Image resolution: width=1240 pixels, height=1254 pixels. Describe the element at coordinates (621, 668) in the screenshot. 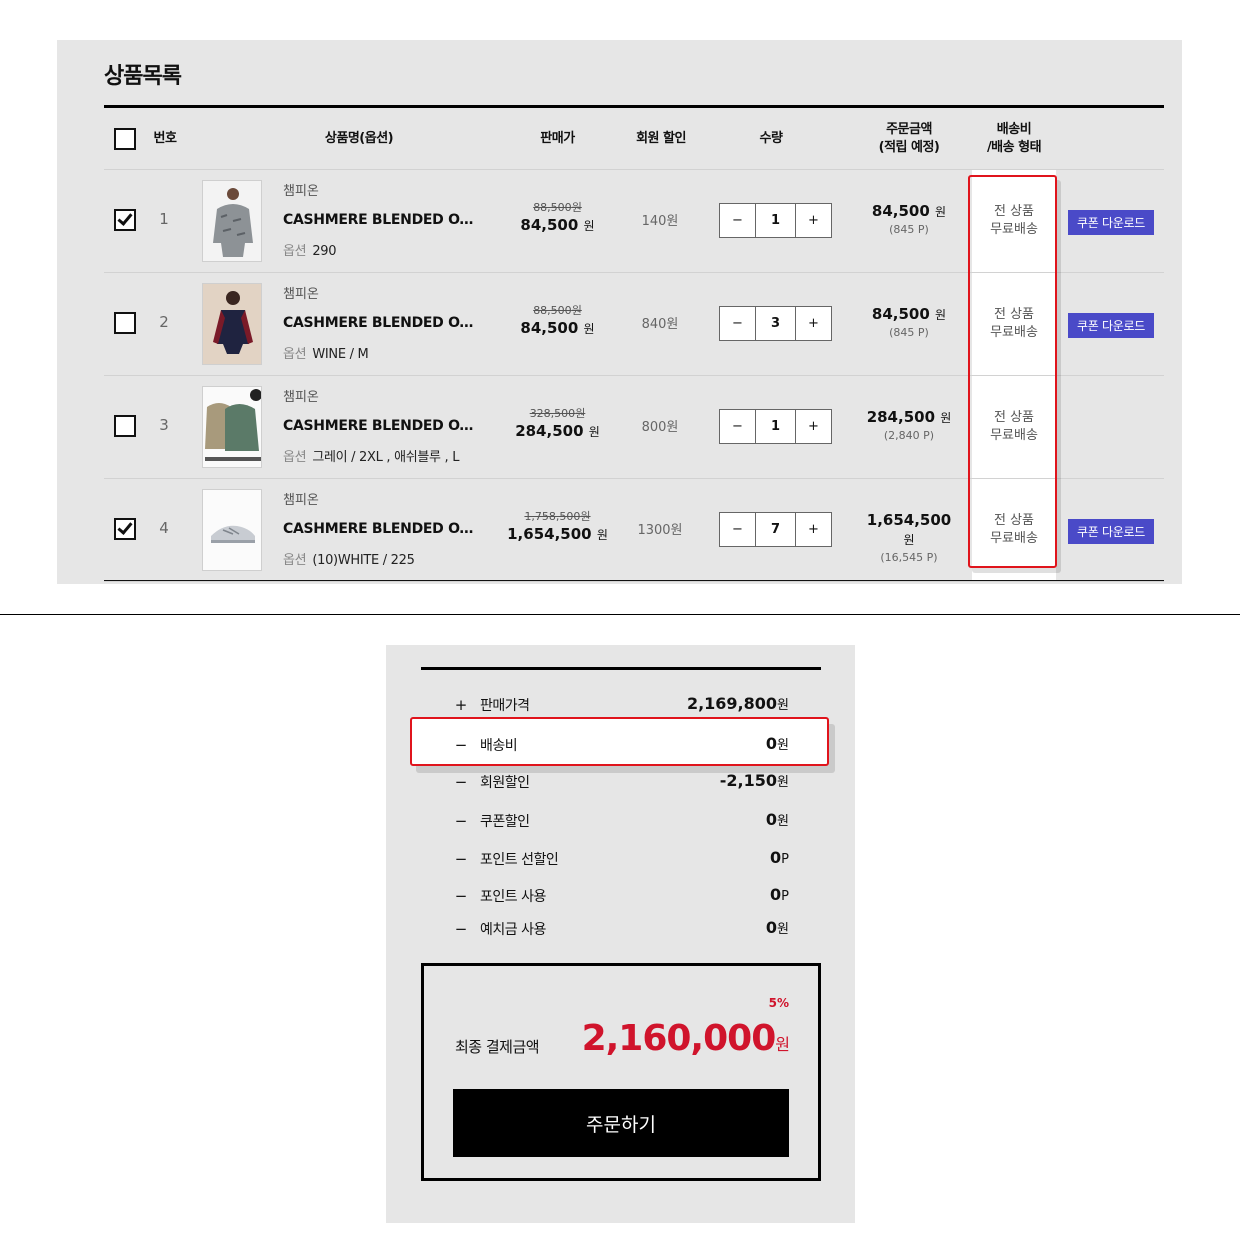

I see `summary-top-rule` at that location.